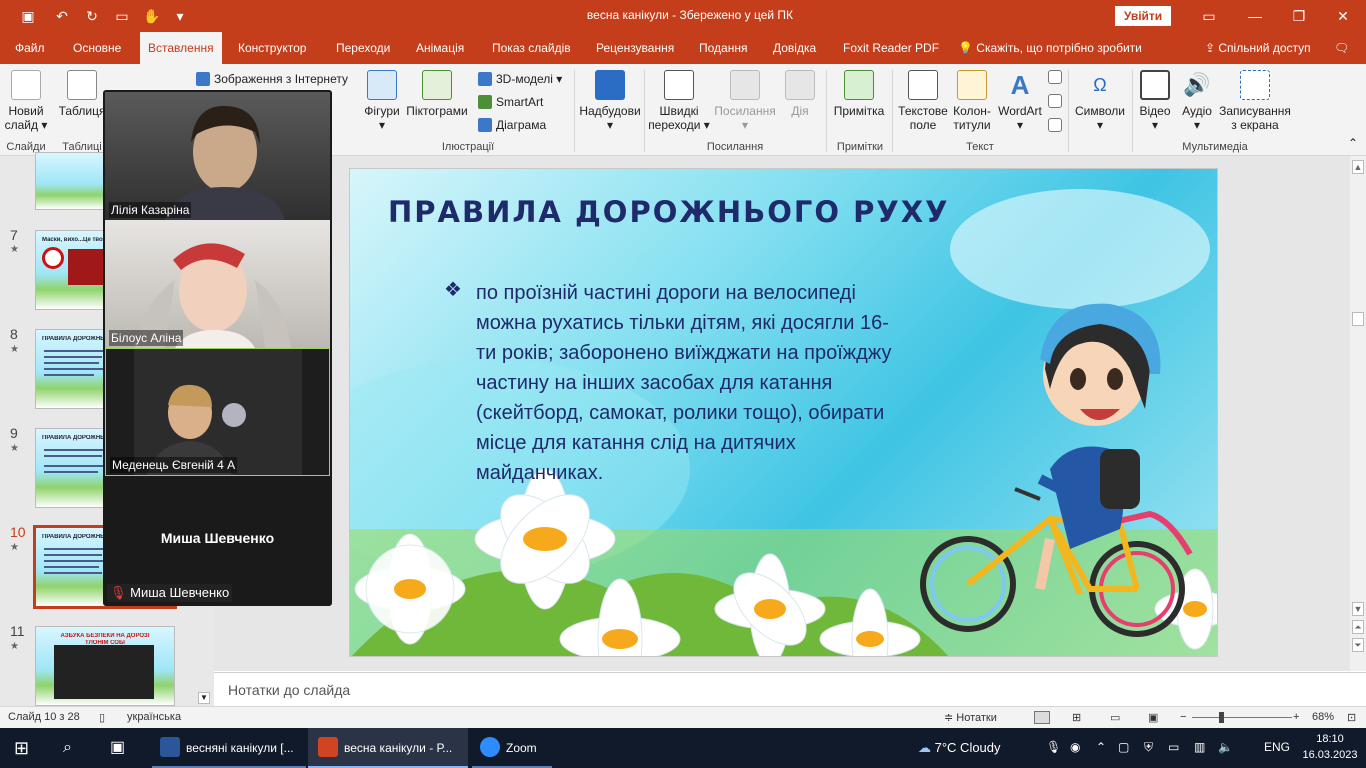  What do you see at coordinates (510, 102) in the screenshot?
I see `smartart-button: SmartArt` at bounding box center [510, 102].